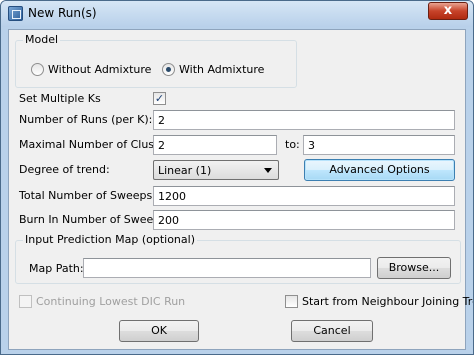 The height and width of the screenshot is (355, 474). Describe the element at coordinates (56, 268) in the screenshot. I see `map-path-label: Map Path:` at that location.